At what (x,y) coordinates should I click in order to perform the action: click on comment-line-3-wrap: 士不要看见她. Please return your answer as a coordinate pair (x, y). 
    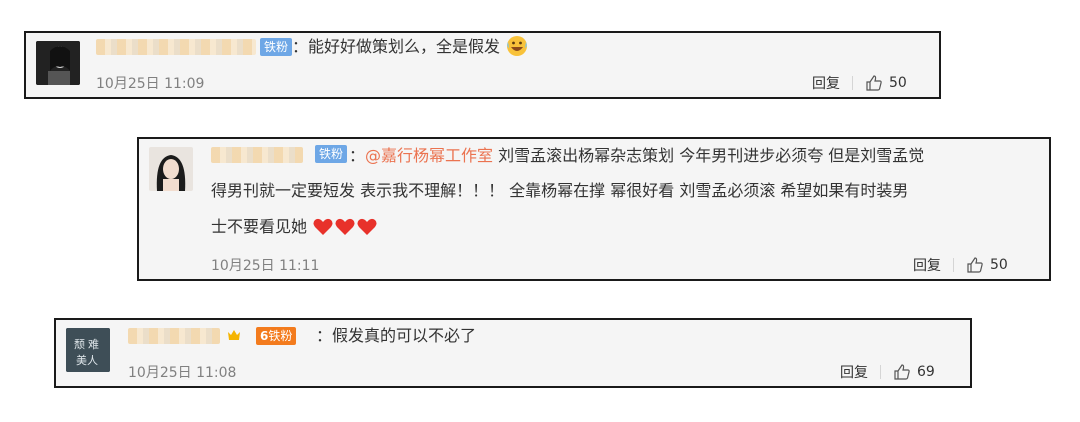
    Looking at the image, I should click on (294, 227).